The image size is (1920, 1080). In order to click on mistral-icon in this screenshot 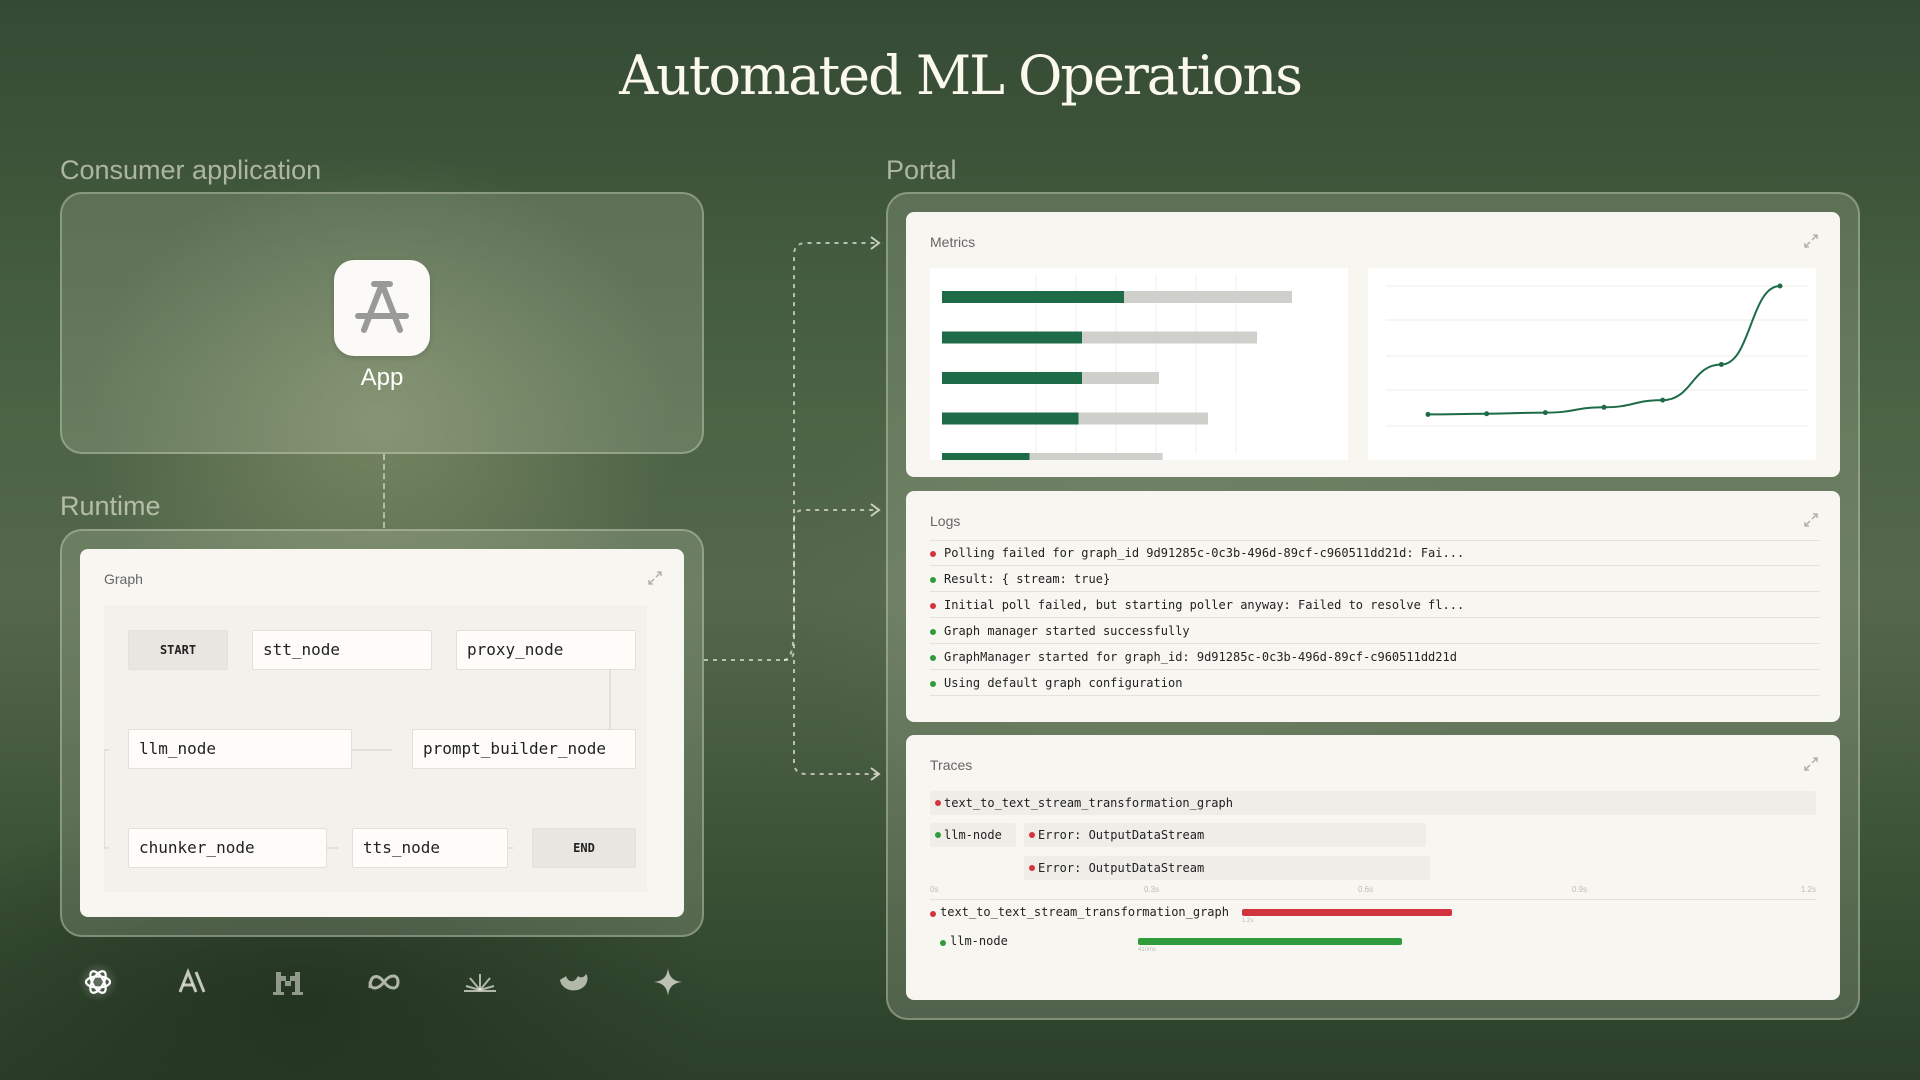, I will do `click(288, 982)`.